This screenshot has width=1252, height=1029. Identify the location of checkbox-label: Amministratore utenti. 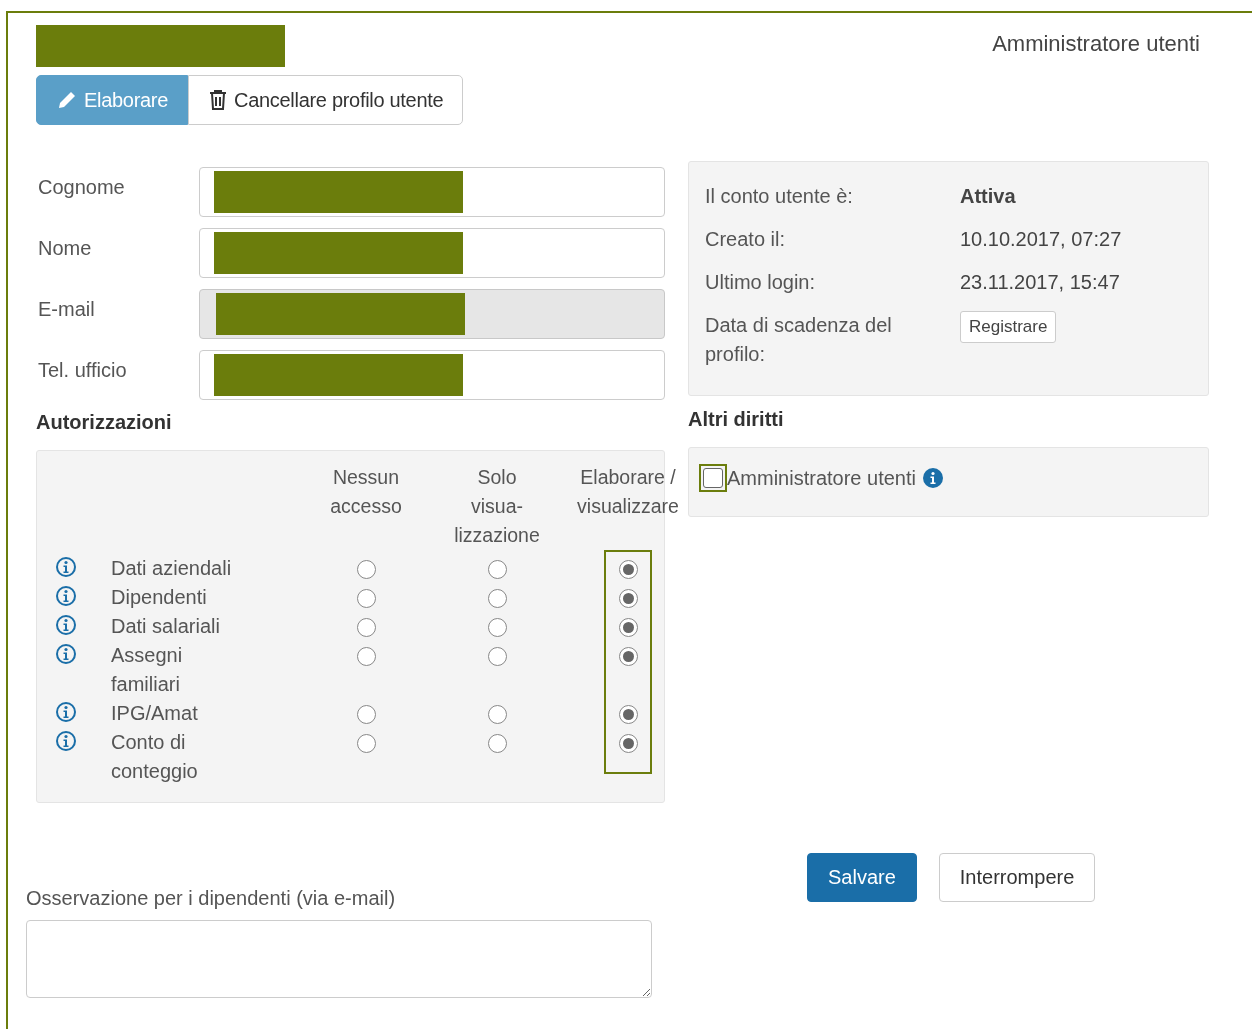
(821, 478).